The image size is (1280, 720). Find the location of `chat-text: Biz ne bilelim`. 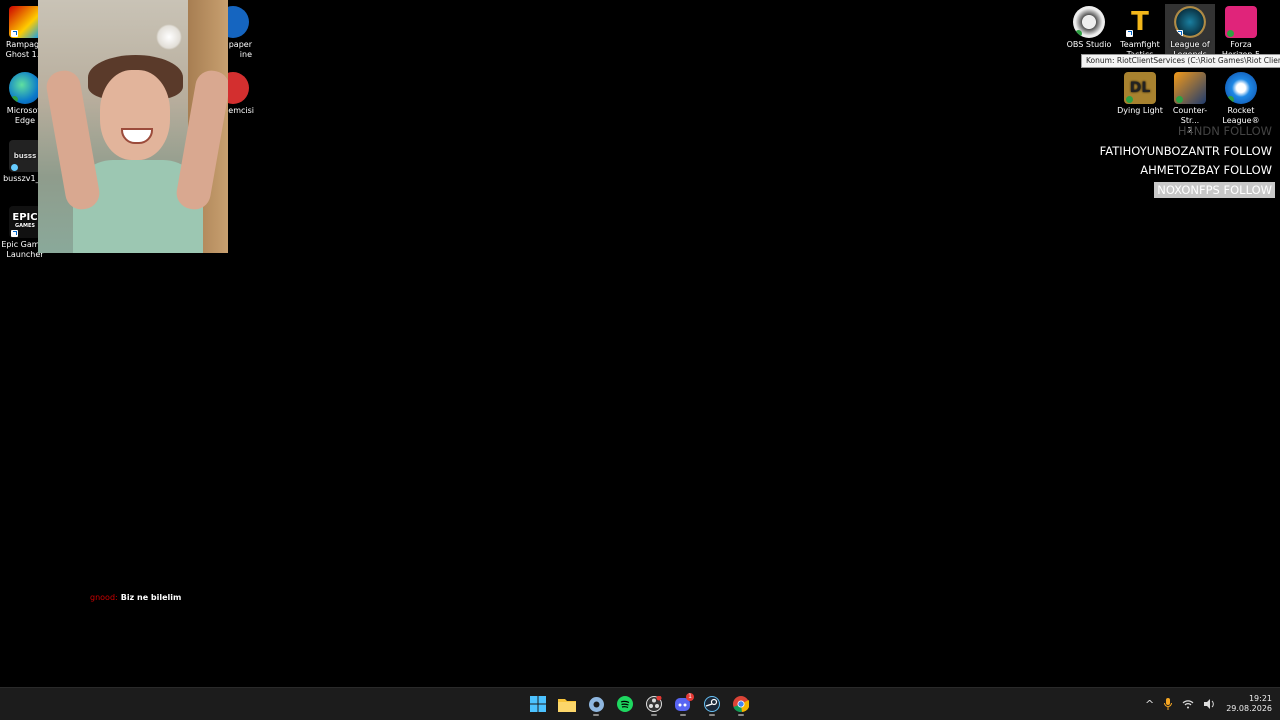

chat-text: Biz ne bilelim is located at coordinates (151, 597).